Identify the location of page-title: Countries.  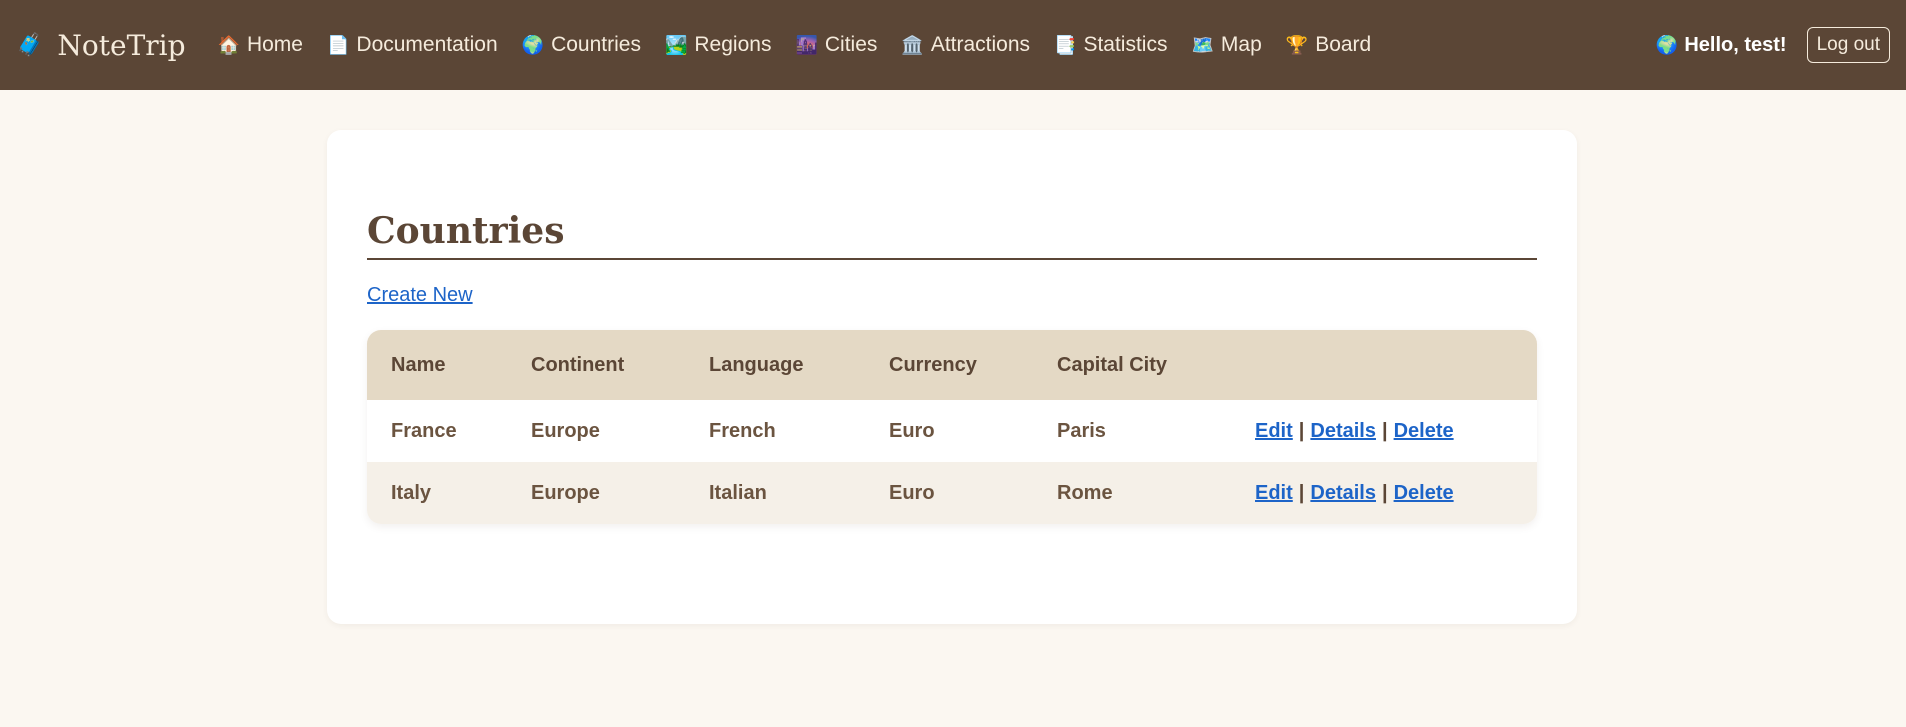
(952, 235).